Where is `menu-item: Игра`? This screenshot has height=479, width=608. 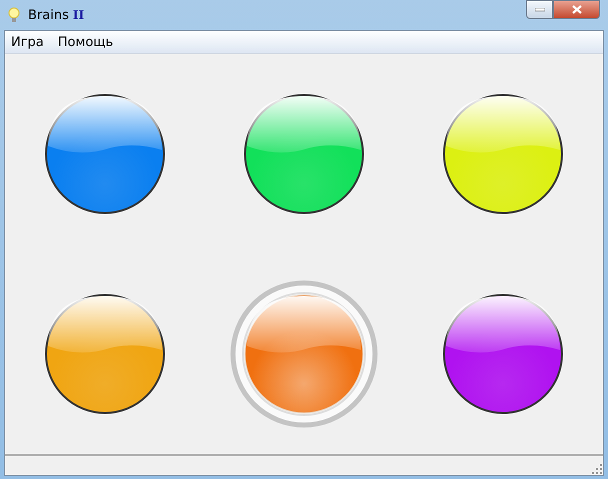 menu-item: Игра is located at coordinates (27, 42).